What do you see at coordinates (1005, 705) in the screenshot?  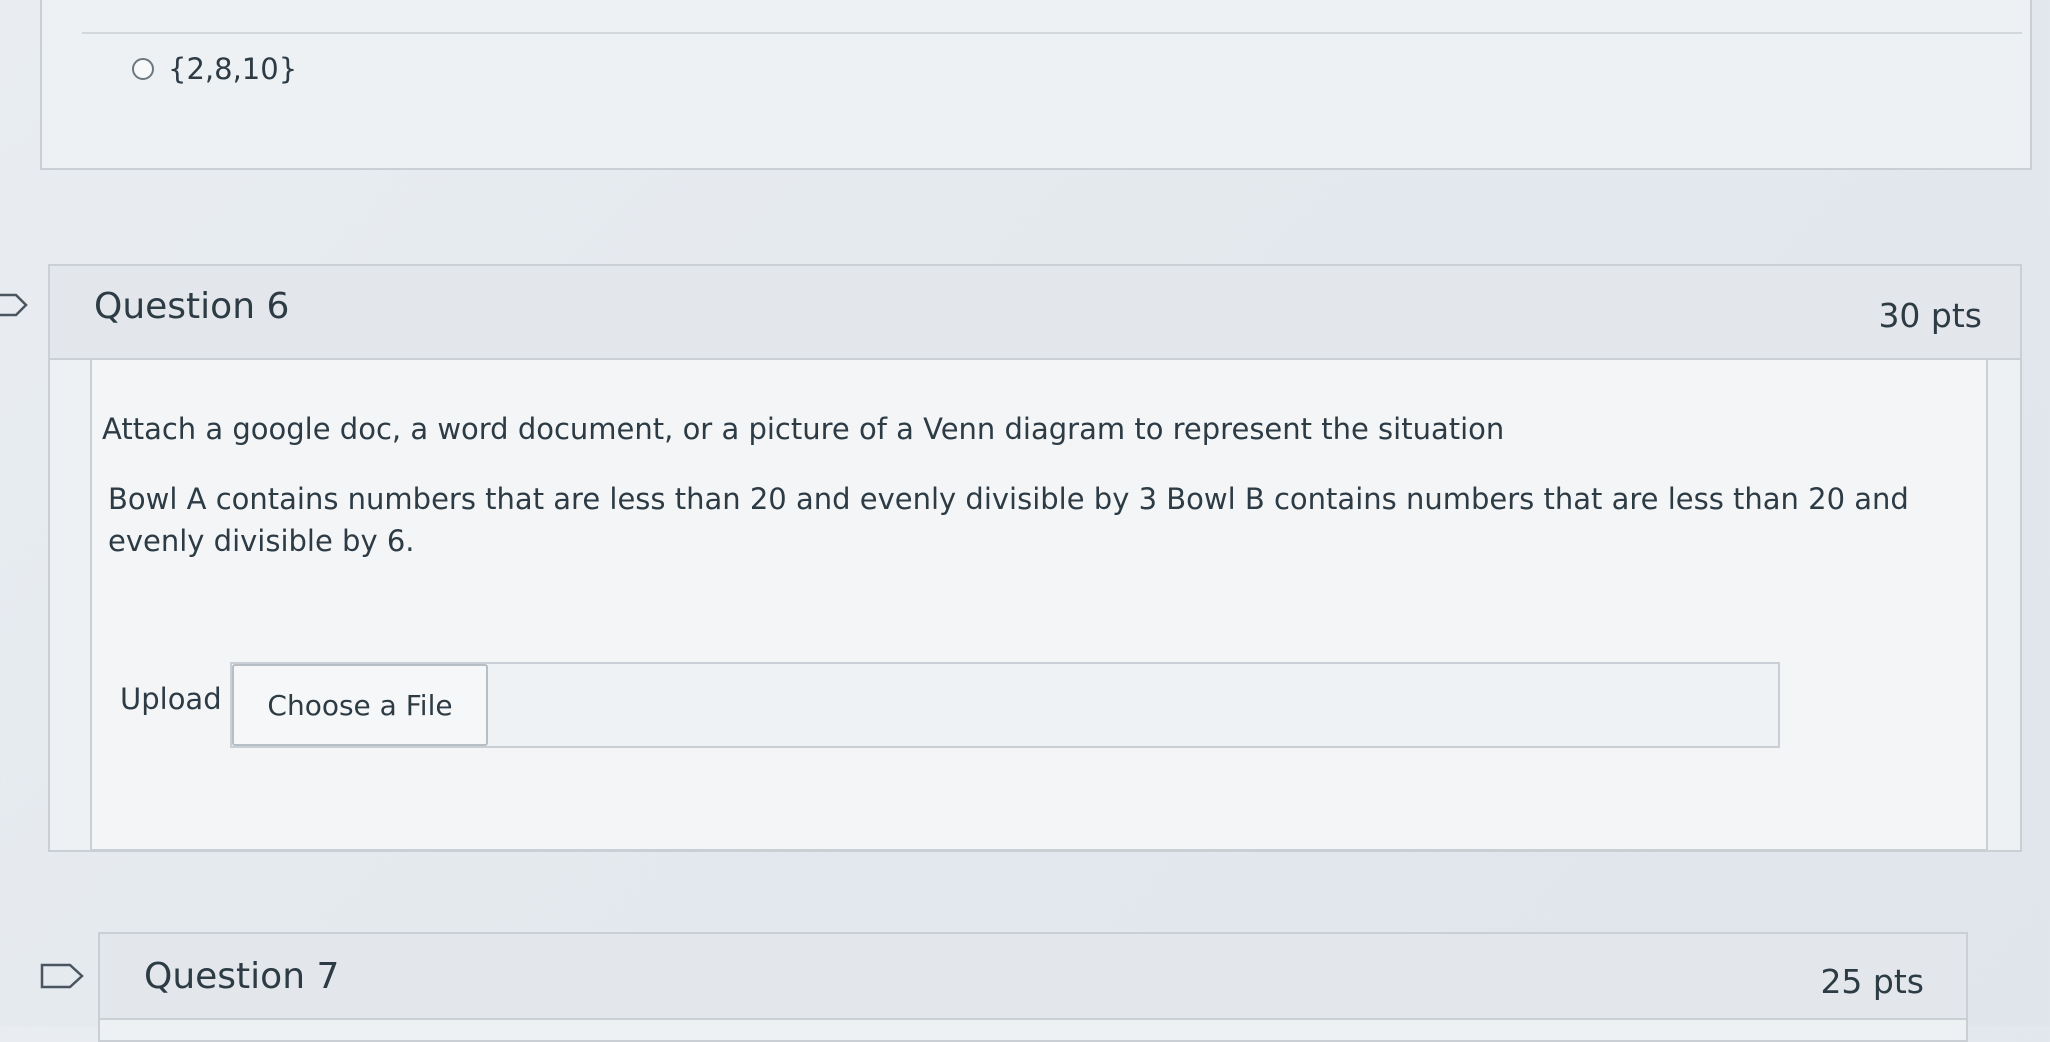 I see `upload-field: Choose a File` at bounding box center [1005, 705].